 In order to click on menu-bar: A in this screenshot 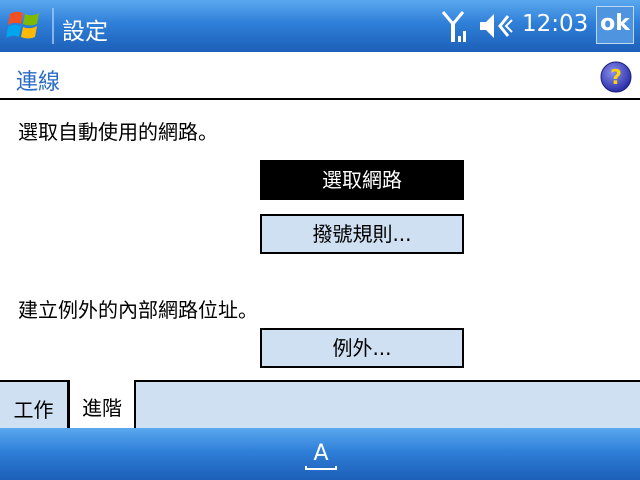, I will do `click(320, 454)`.